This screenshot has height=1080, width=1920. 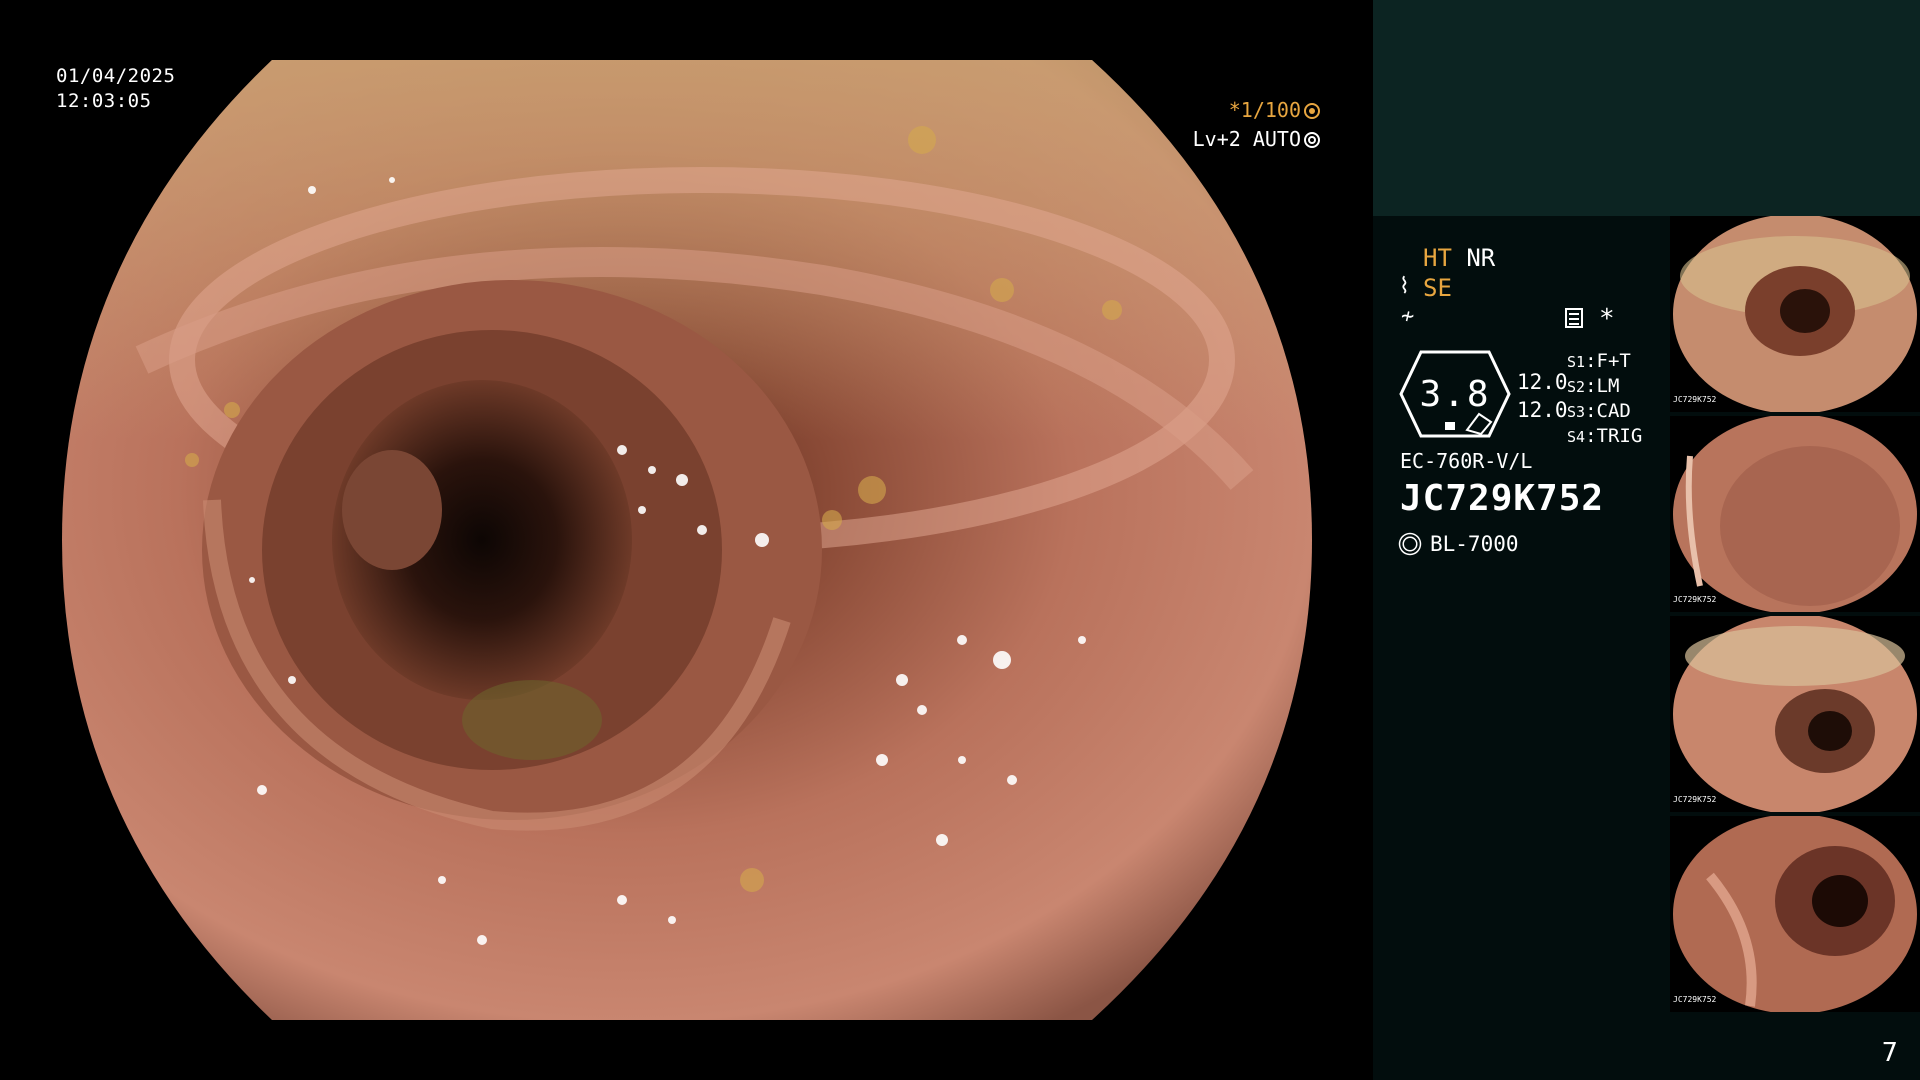 What do you see at coordinates (104, 101) in the screenshot?
I see `time-label: 12:03:05` at bounding box center [104, 101].